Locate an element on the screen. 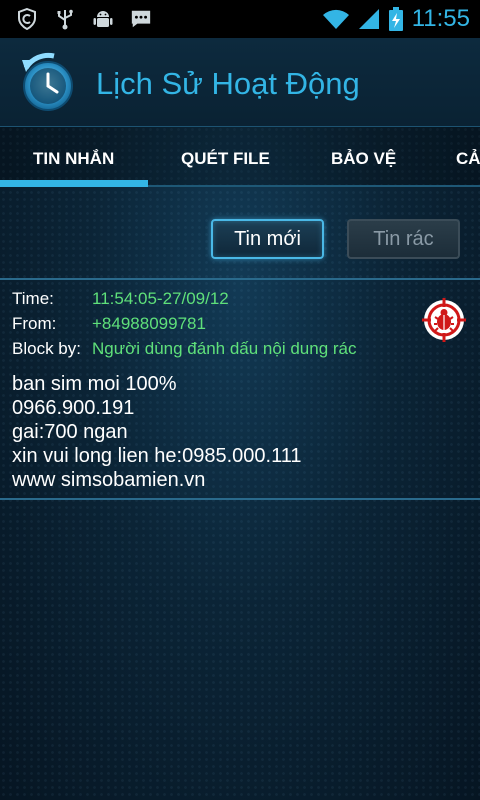  usb-icon is located at coordinates (65, 19).